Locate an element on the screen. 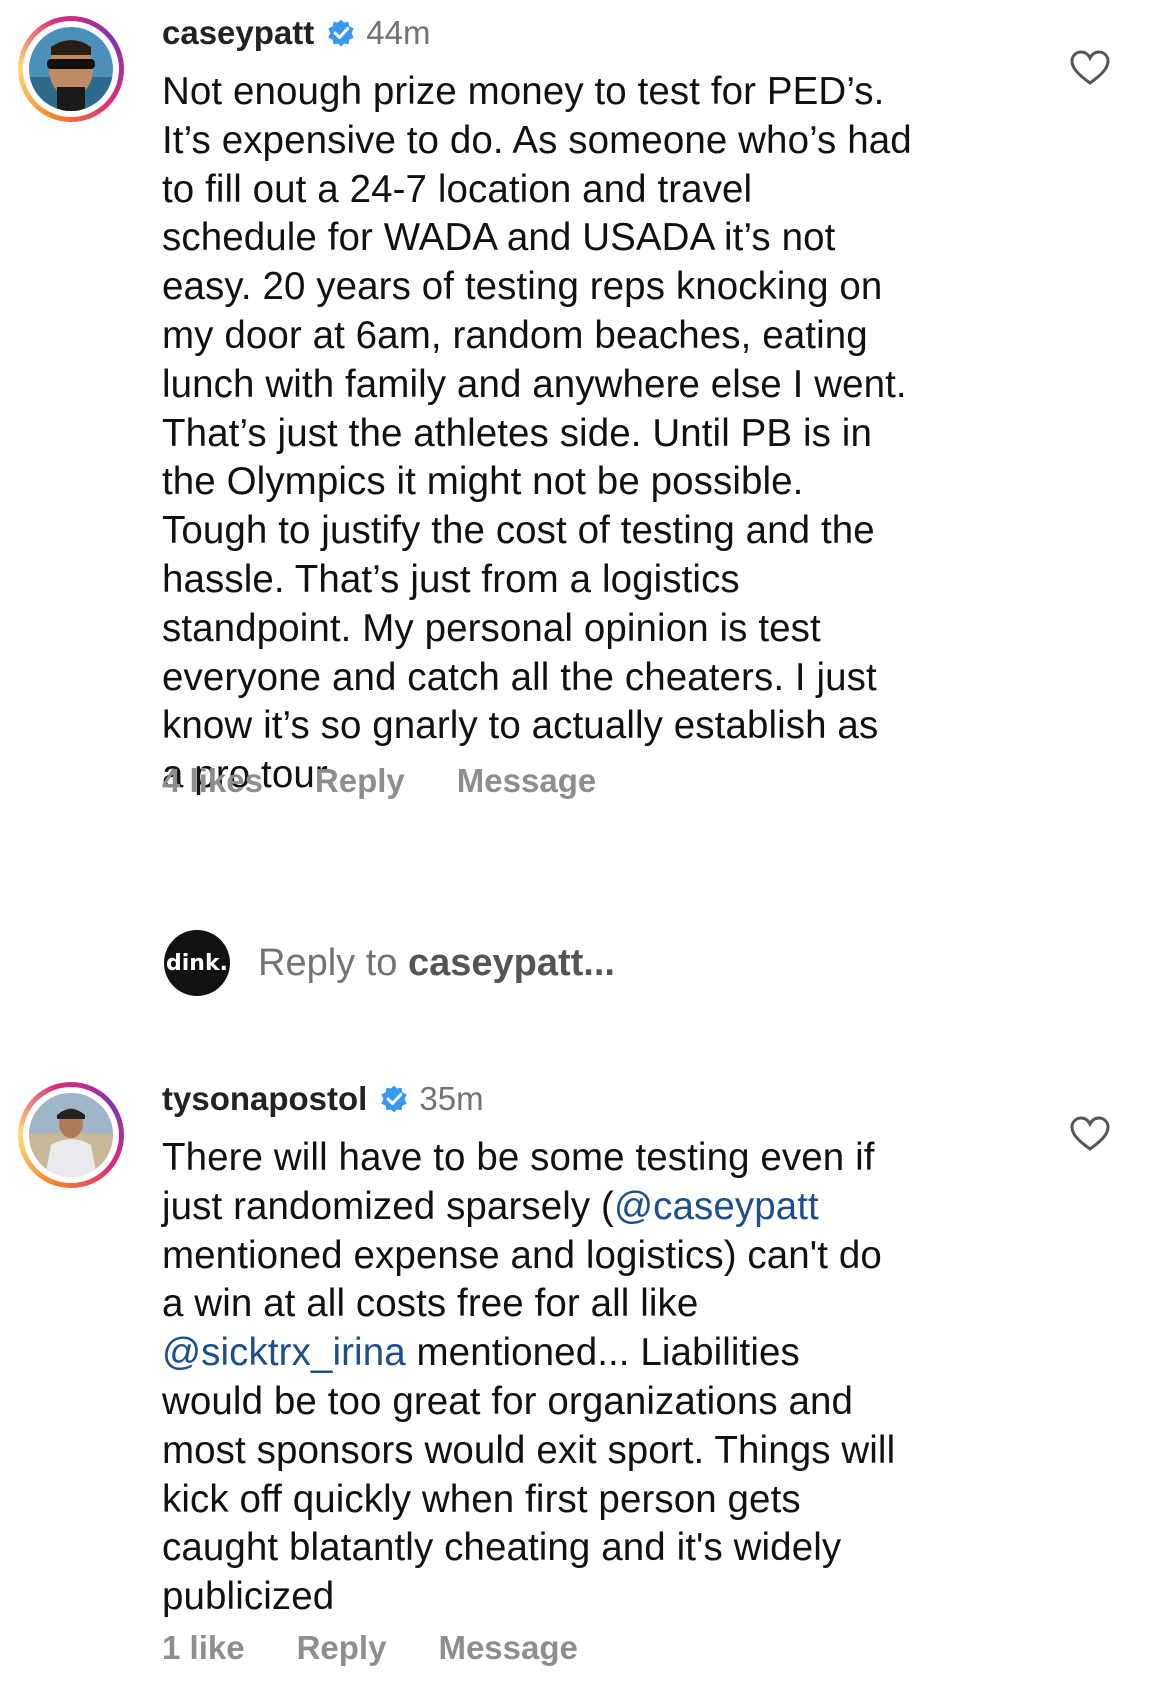  comment-header: caseypatt 44m is located at coordinates (296, 33).